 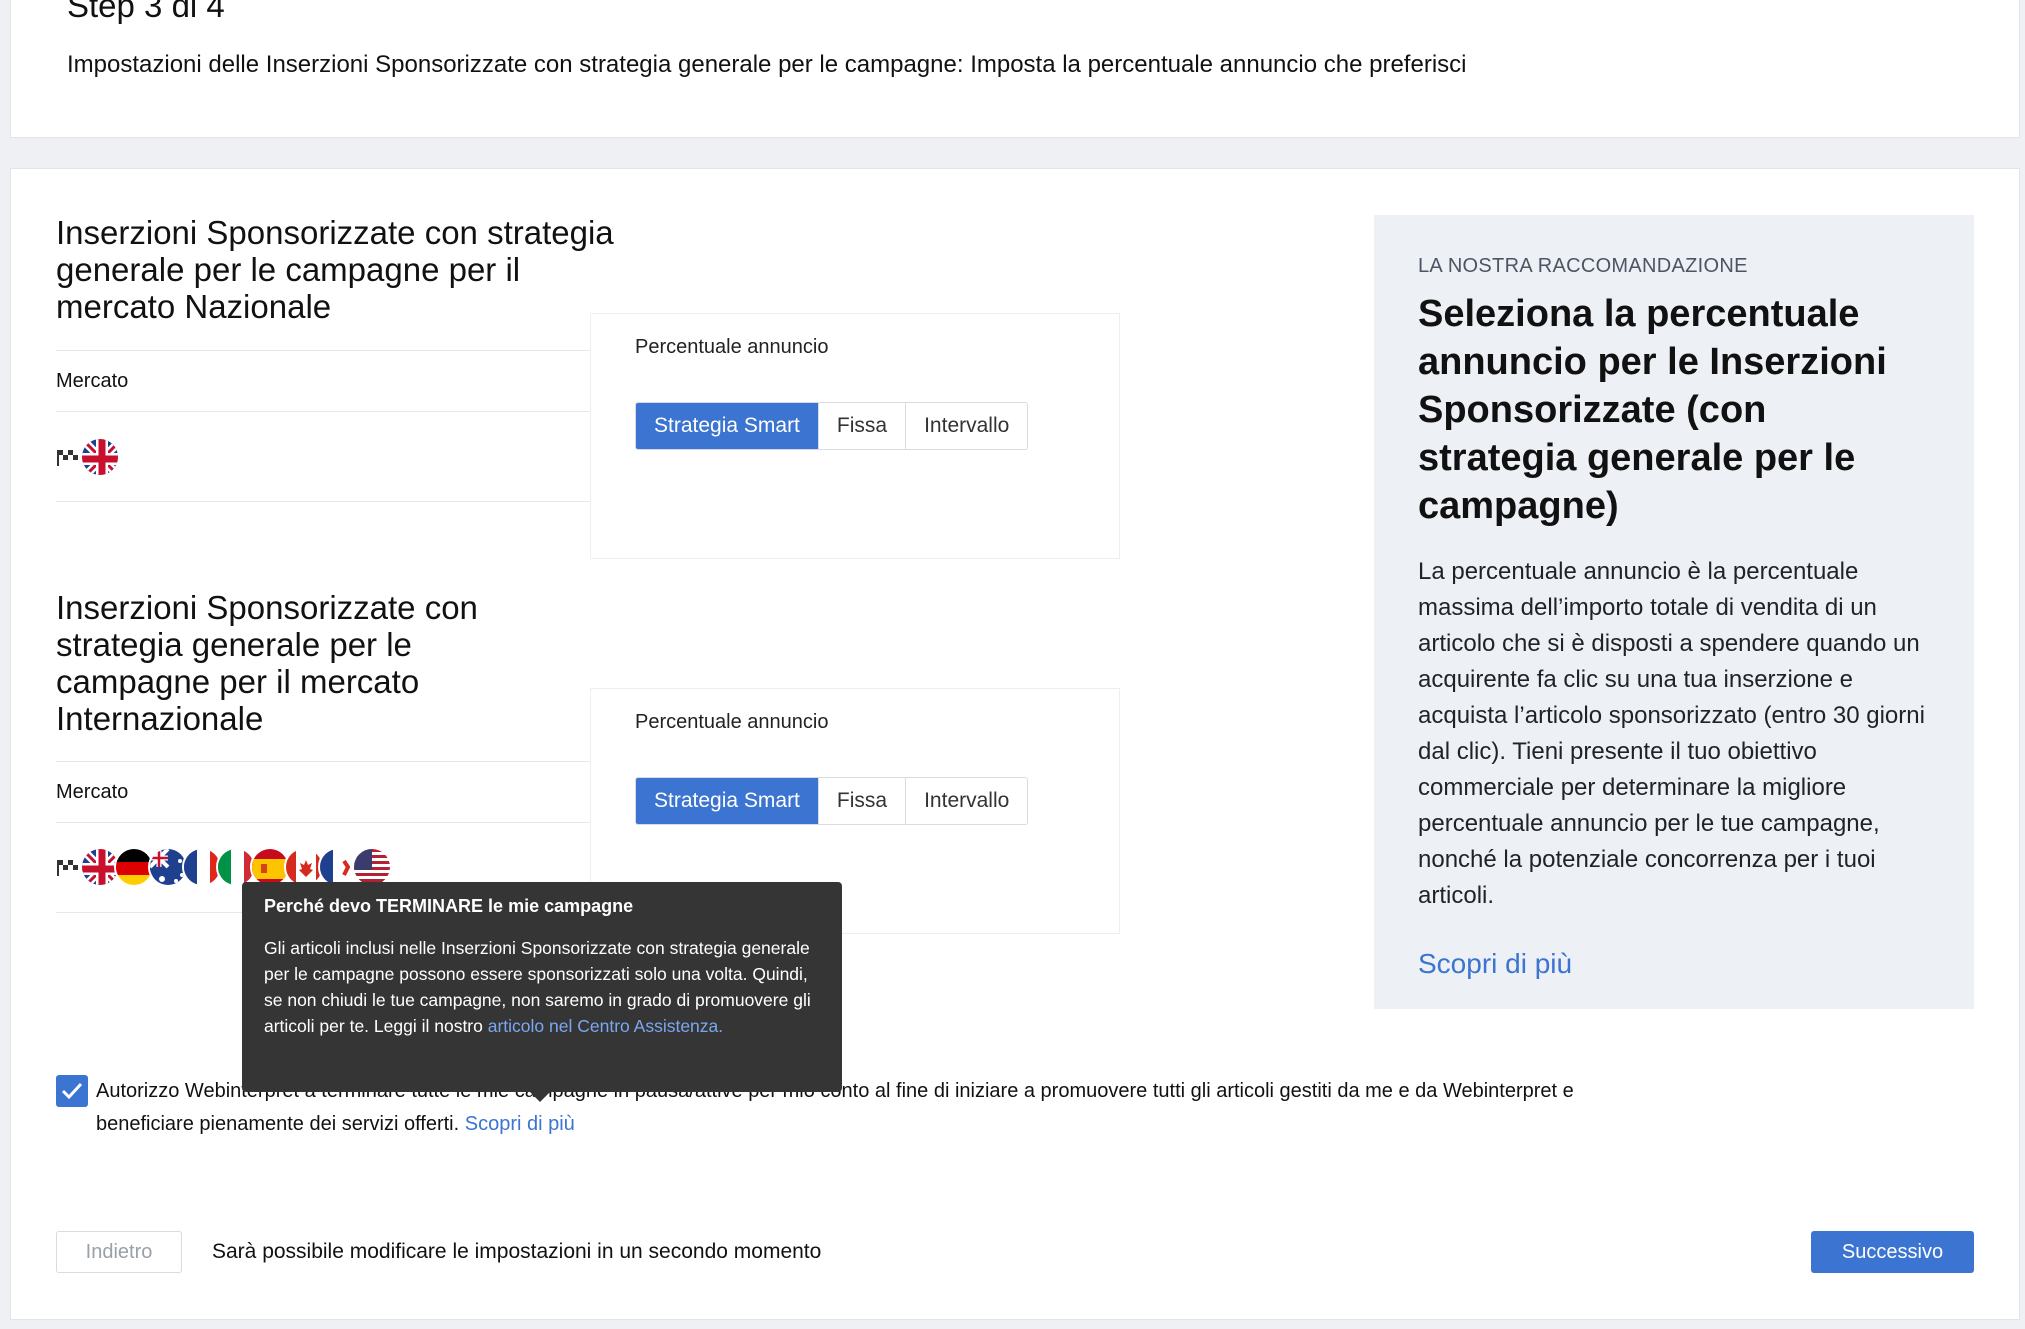 What do you see at coordinates (449, 906) in the screenshot?
I see `tooltip-title: Perché devo TERMINARE le mie campagne` at bounding box center [449, 906].